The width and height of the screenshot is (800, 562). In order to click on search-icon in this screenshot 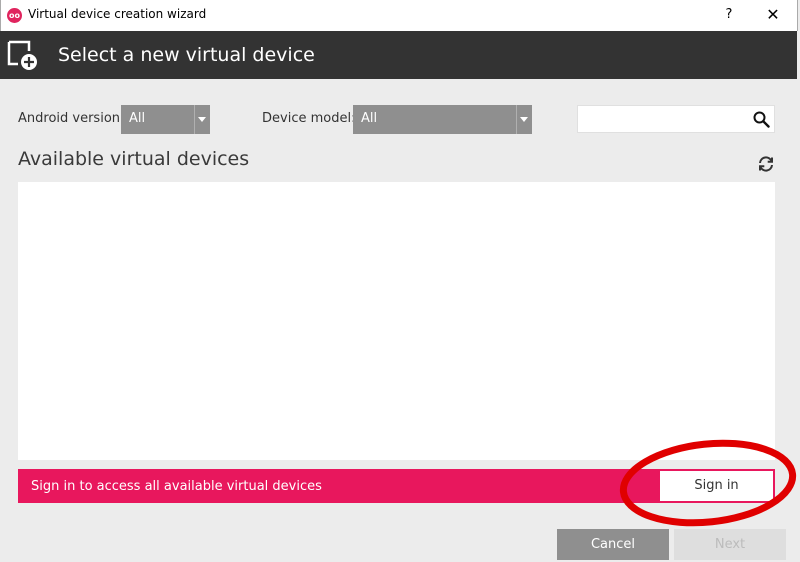, I will do `click(761, 121)`.